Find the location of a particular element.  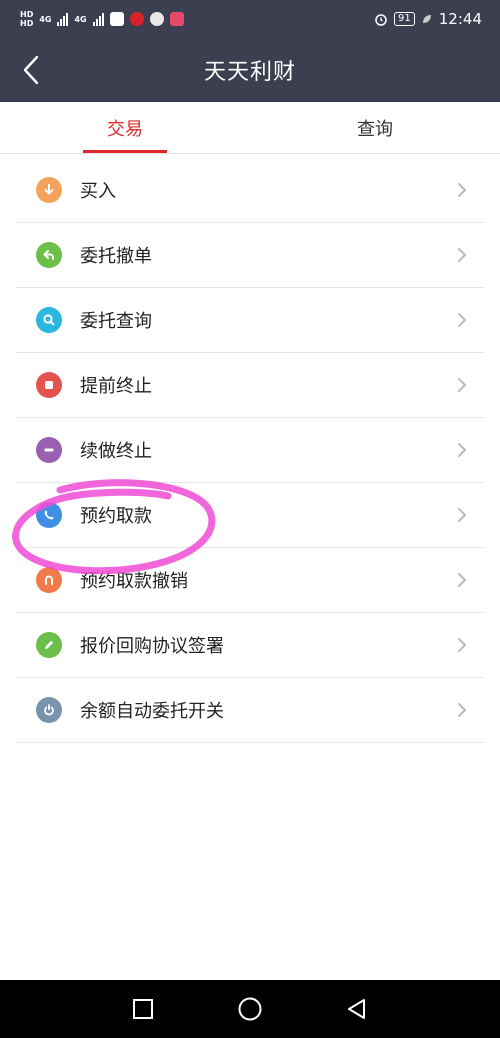

square-icon is located at coordinates (143, 1009).